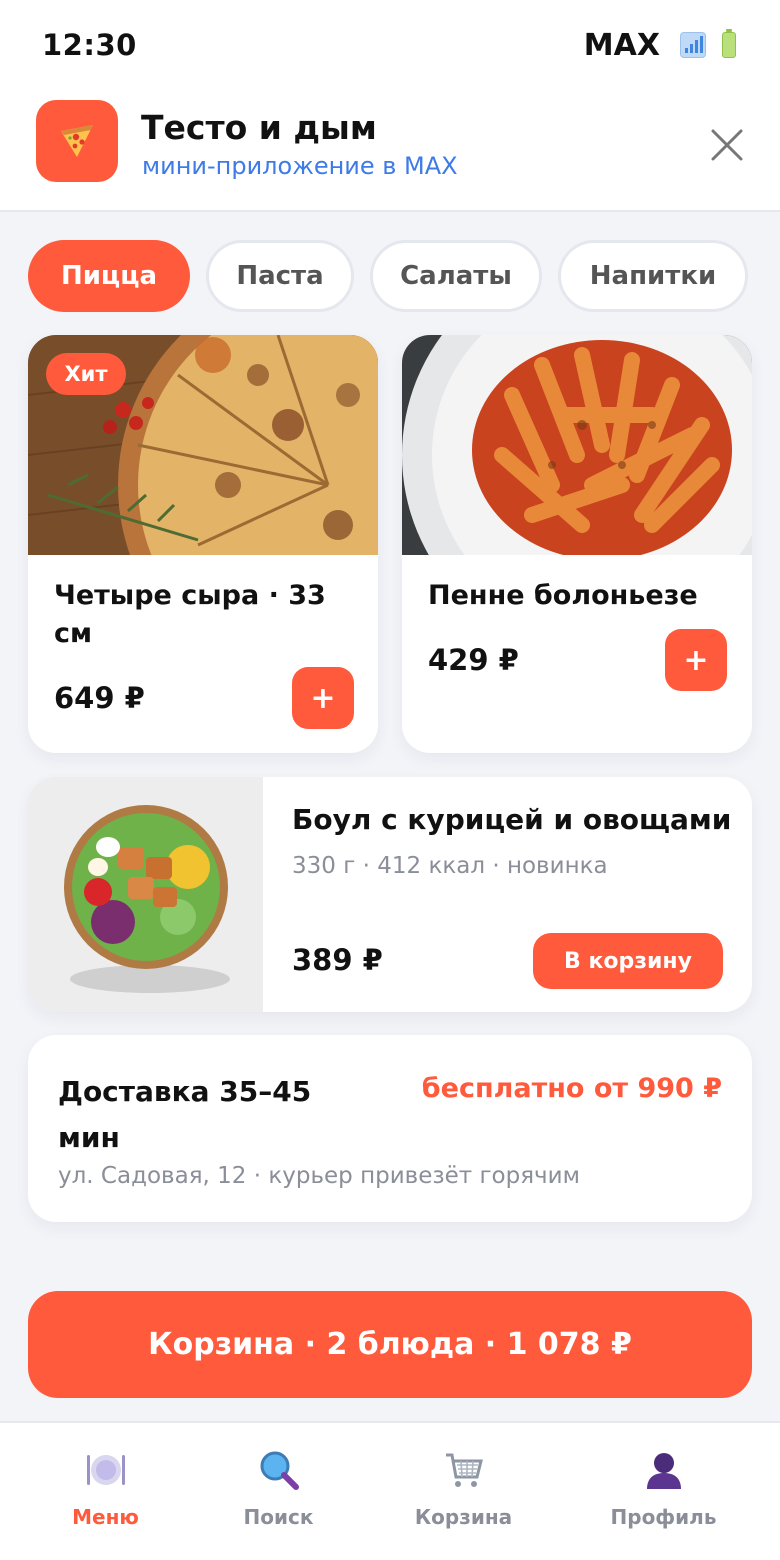 The width and height of the screenshot is (780, 1560). Describe the element at coordinates (203, 544) in the screenshot. I see `product-card-pizza: Хит Четыре сыра · 33 см 649 ₽ +` at that location.